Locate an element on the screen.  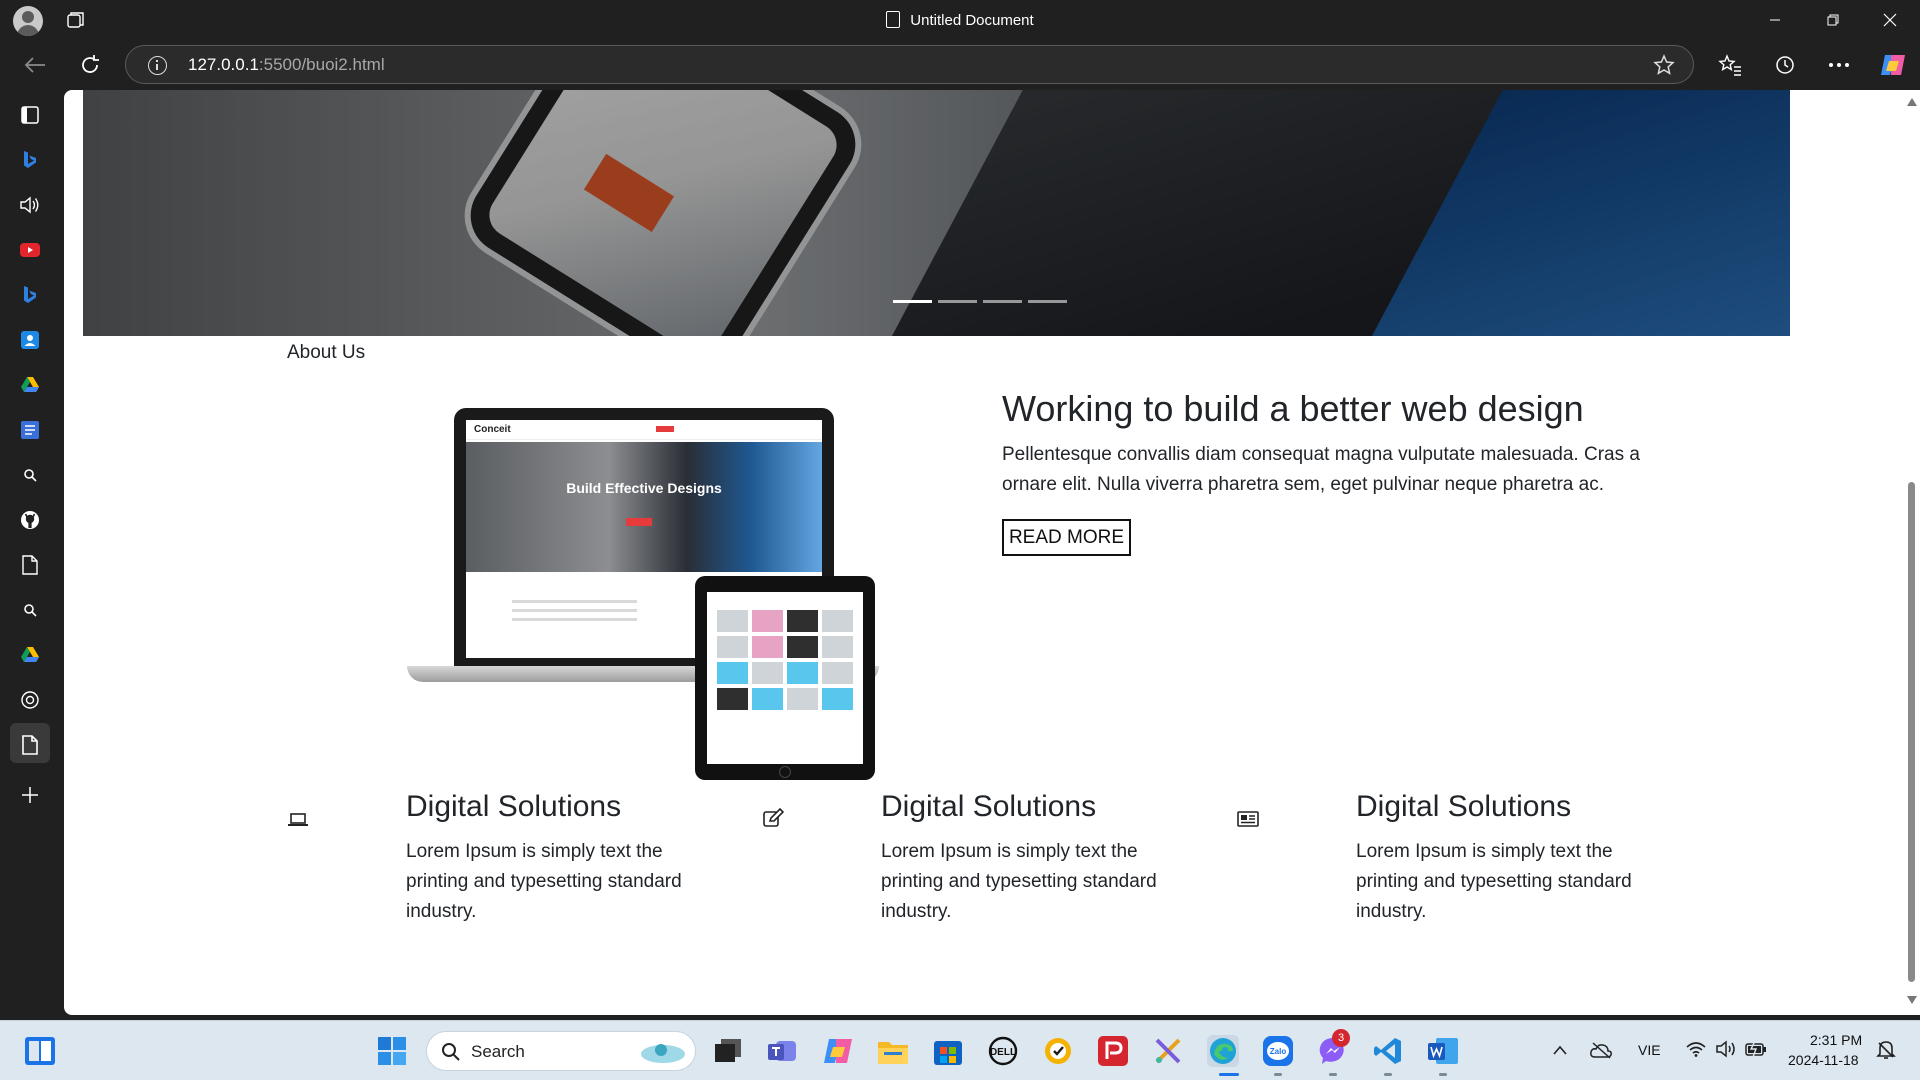
folder-icon is located at coordinates (893, 1053).